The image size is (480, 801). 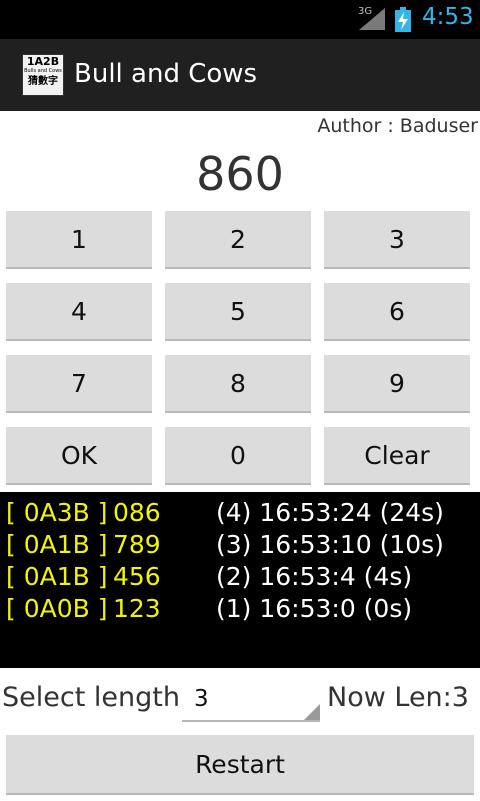 I want to click on history-row: [ 0A1B ] 456 (2) 16:53:4 (4s), so click(x=240, y=577).